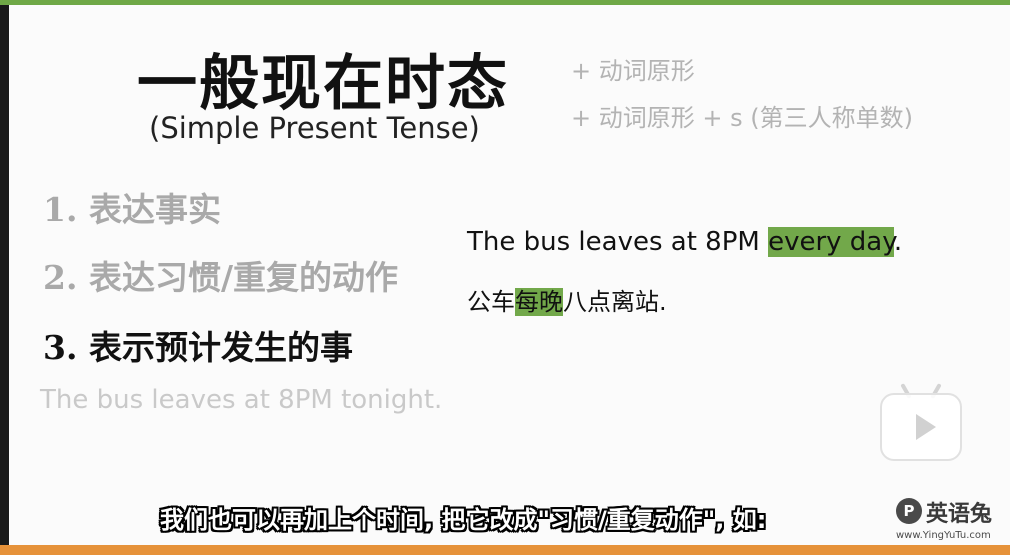 The height and width of the screenshot is (555, 1010). What do you see at coordinates (539, 302) in the screenshot?
I see `example-zh-highlight: 每晚` at bounding box center [539, 302].